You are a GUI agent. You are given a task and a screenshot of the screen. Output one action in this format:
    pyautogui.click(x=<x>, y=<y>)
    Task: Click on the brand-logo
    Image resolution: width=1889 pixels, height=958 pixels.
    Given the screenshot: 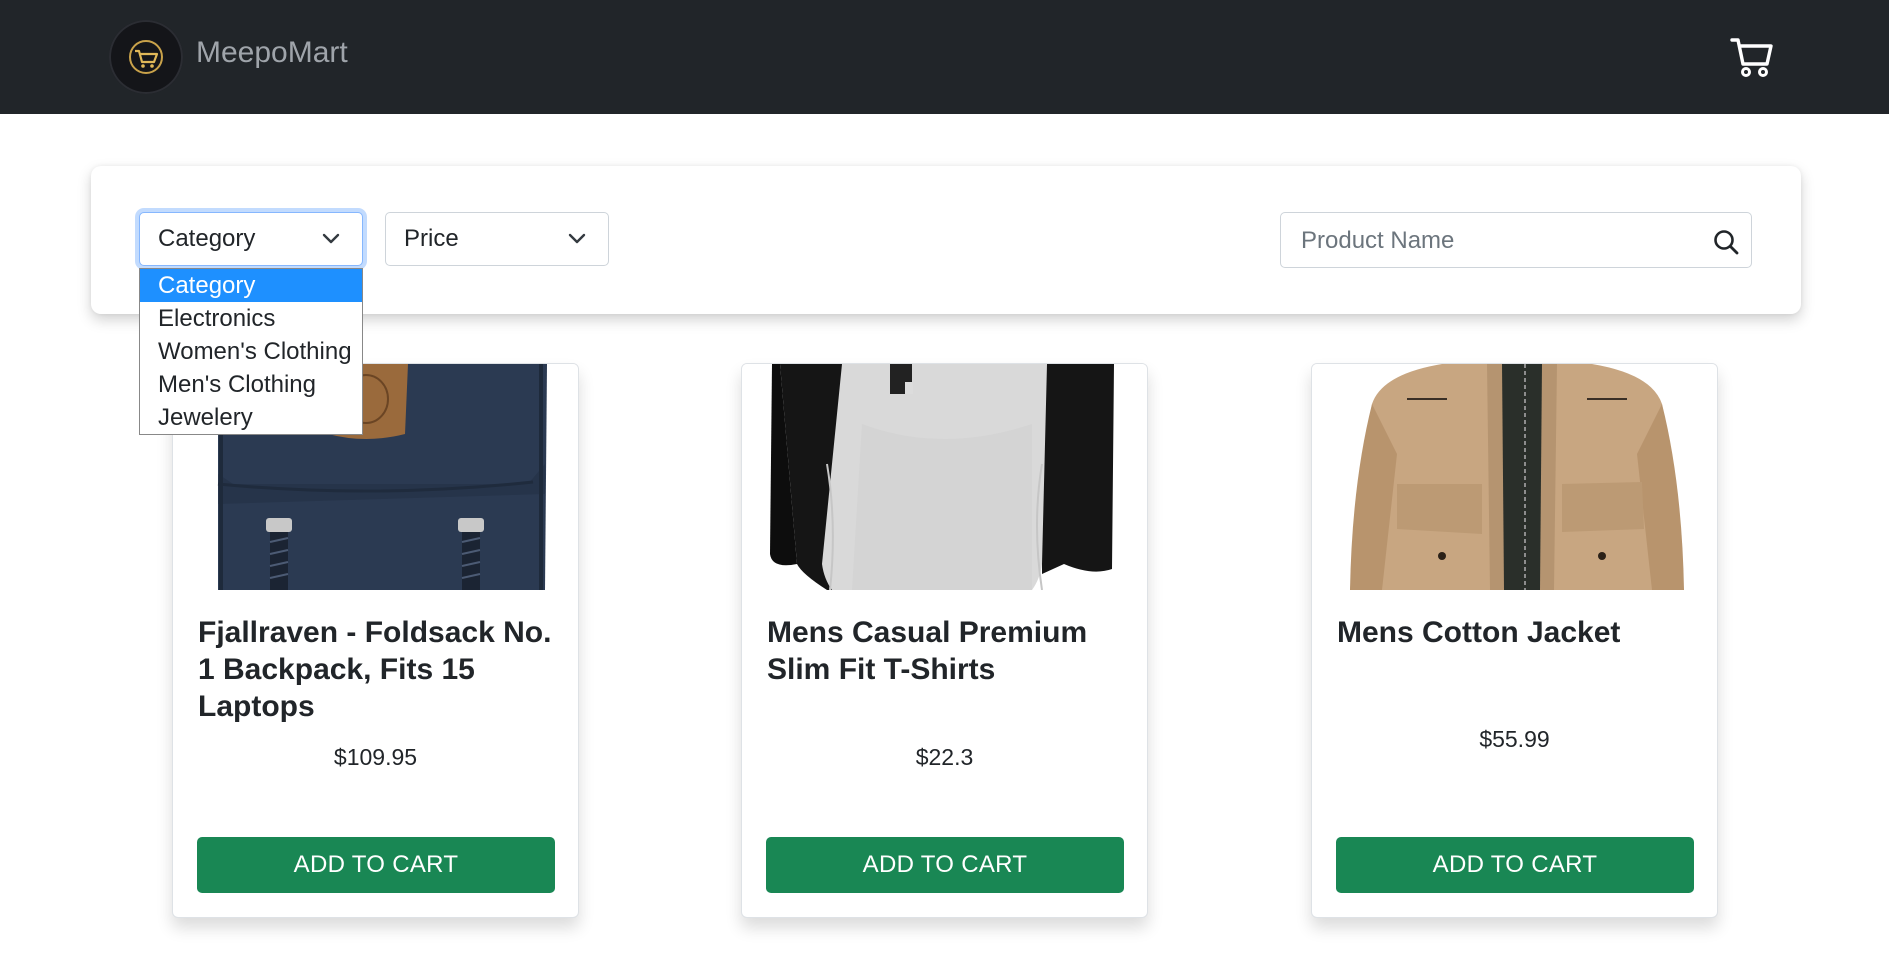 What is the action you would take?
    pyautogui.click(x=146, y=57)
    